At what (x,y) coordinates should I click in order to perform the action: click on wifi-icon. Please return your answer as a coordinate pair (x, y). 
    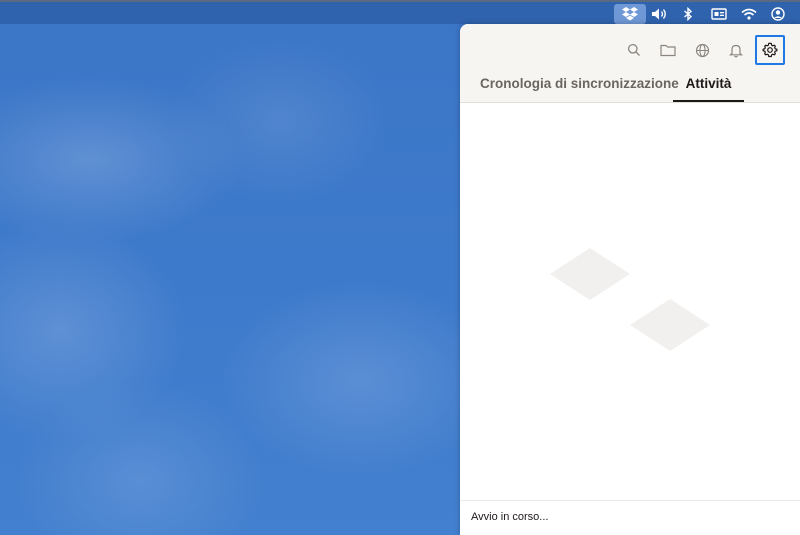
    Looking at the image, I should click on (749, 14).